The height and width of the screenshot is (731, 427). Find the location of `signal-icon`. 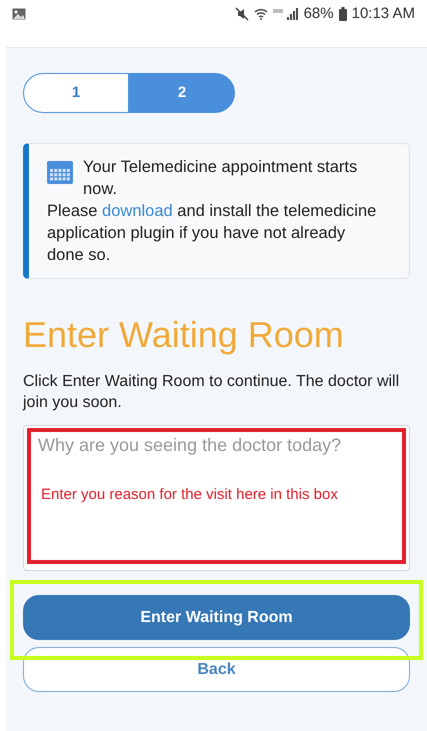

signal-icon is located at coordinates (285, 14).